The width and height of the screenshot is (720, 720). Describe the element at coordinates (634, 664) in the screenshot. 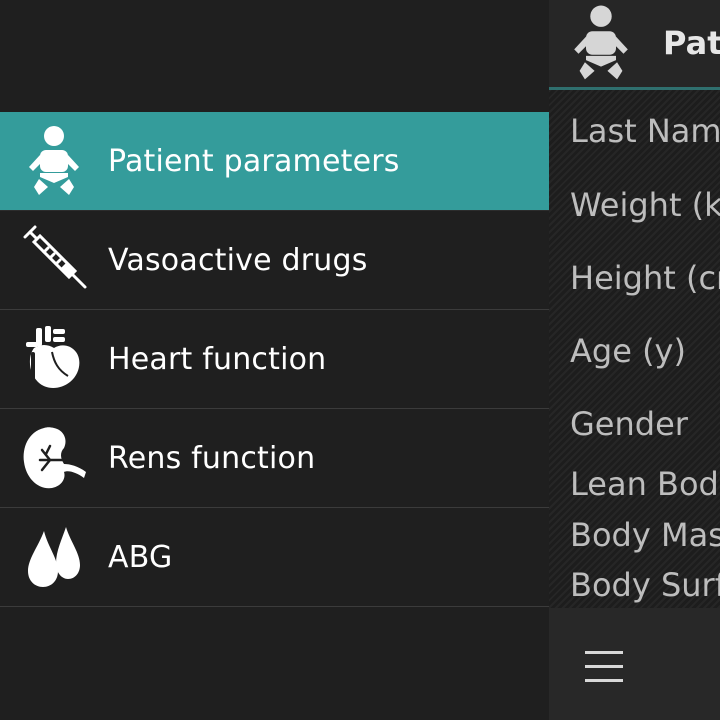

I see `action-bar` at that location.